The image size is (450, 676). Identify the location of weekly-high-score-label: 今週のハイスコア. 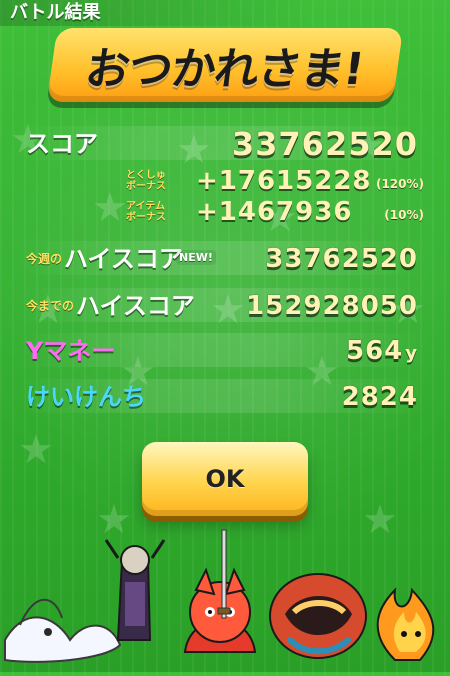
(104, 259).